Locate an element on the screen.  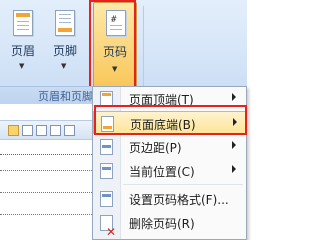
menu-item-label: 当前位置(C) is located at coordinates (162, 172).